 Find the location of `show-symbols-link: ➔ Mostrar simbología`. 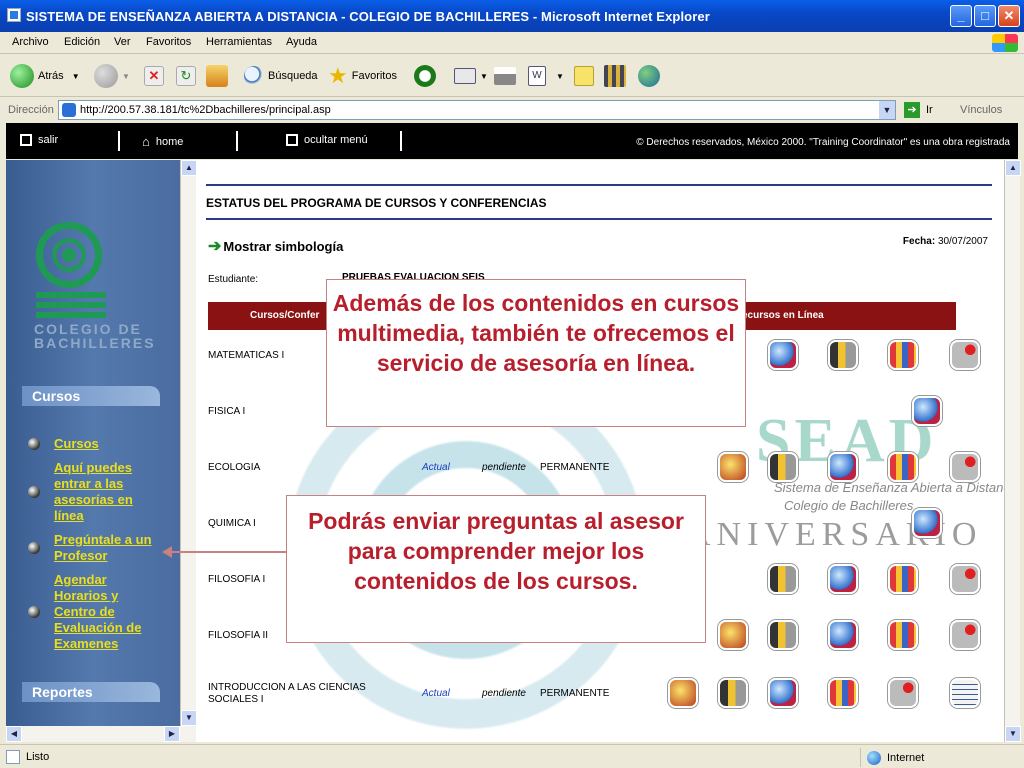

show-symbols-link: ➔ Mostrar simbología is located at coordinates (275, 246).